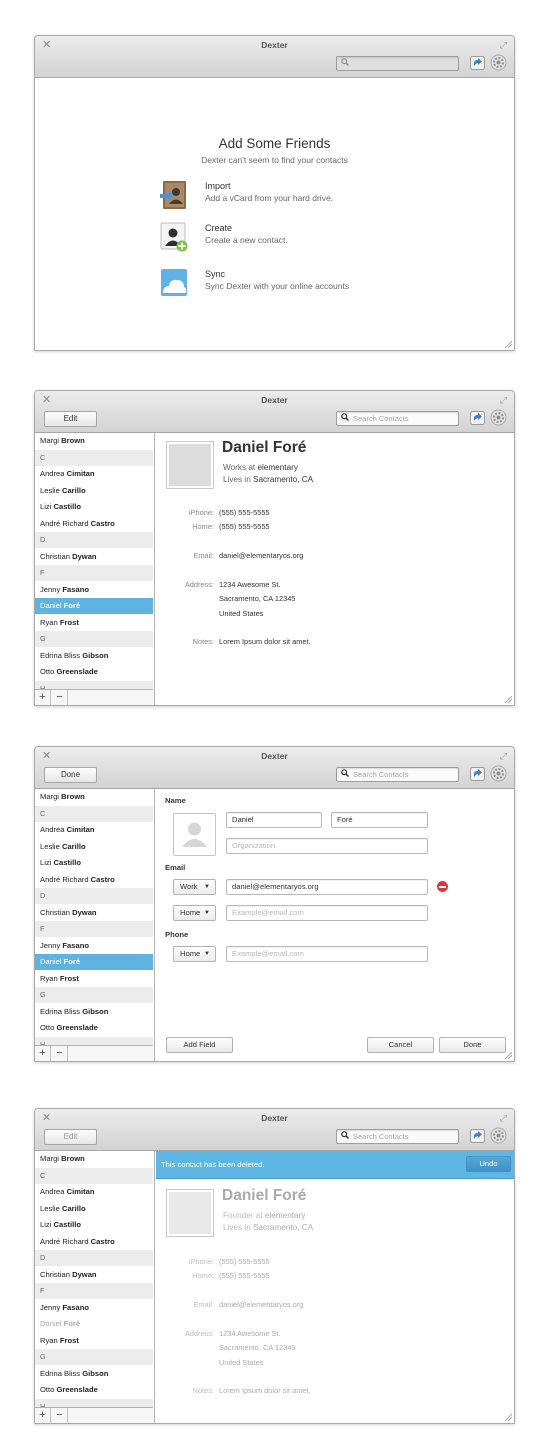 This screenshot has height=1455, width=549. What do you see at coordinates (174, 237) in the screenshot?
I see `create-contact-icon` at bounding box center [174, 237].